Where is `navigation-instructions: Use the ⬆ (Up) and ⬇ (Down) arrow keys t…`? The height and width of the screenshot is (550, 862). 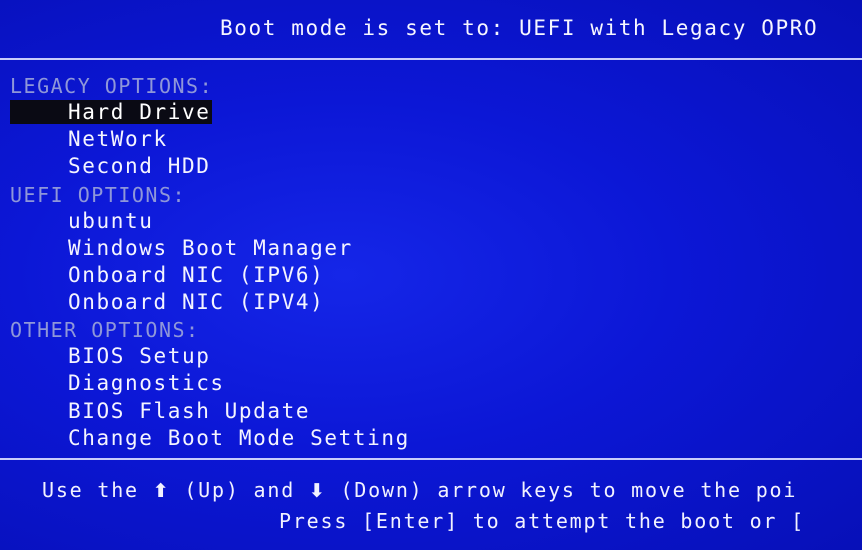 navigation-instructions: Use the ⬆ (Up) and ⬇ (Down) arrow keys t… is located at coordinates (419, 490).